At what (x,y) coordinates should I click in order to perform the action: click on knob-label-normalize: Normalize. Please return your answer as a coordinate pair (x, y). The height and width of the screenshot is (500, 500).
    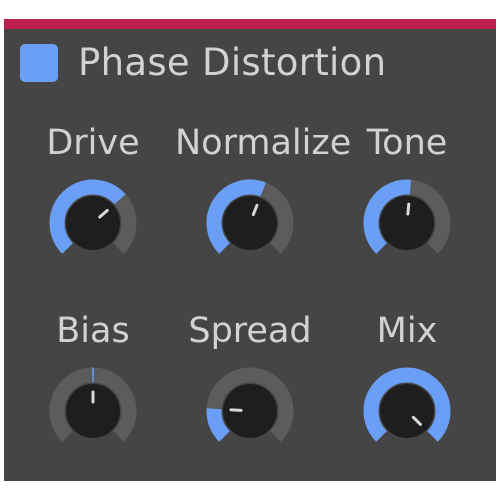
    Looking at the image, I should click on (263, 143).